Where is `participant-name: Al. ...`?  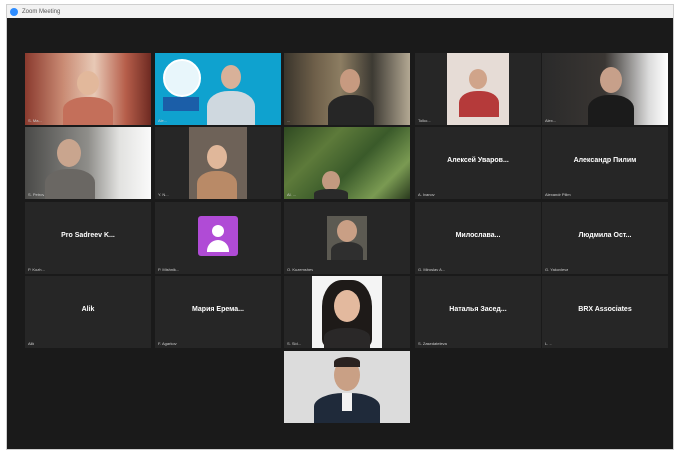
participant-name: Al. ... is located at coordinates (292, 194).